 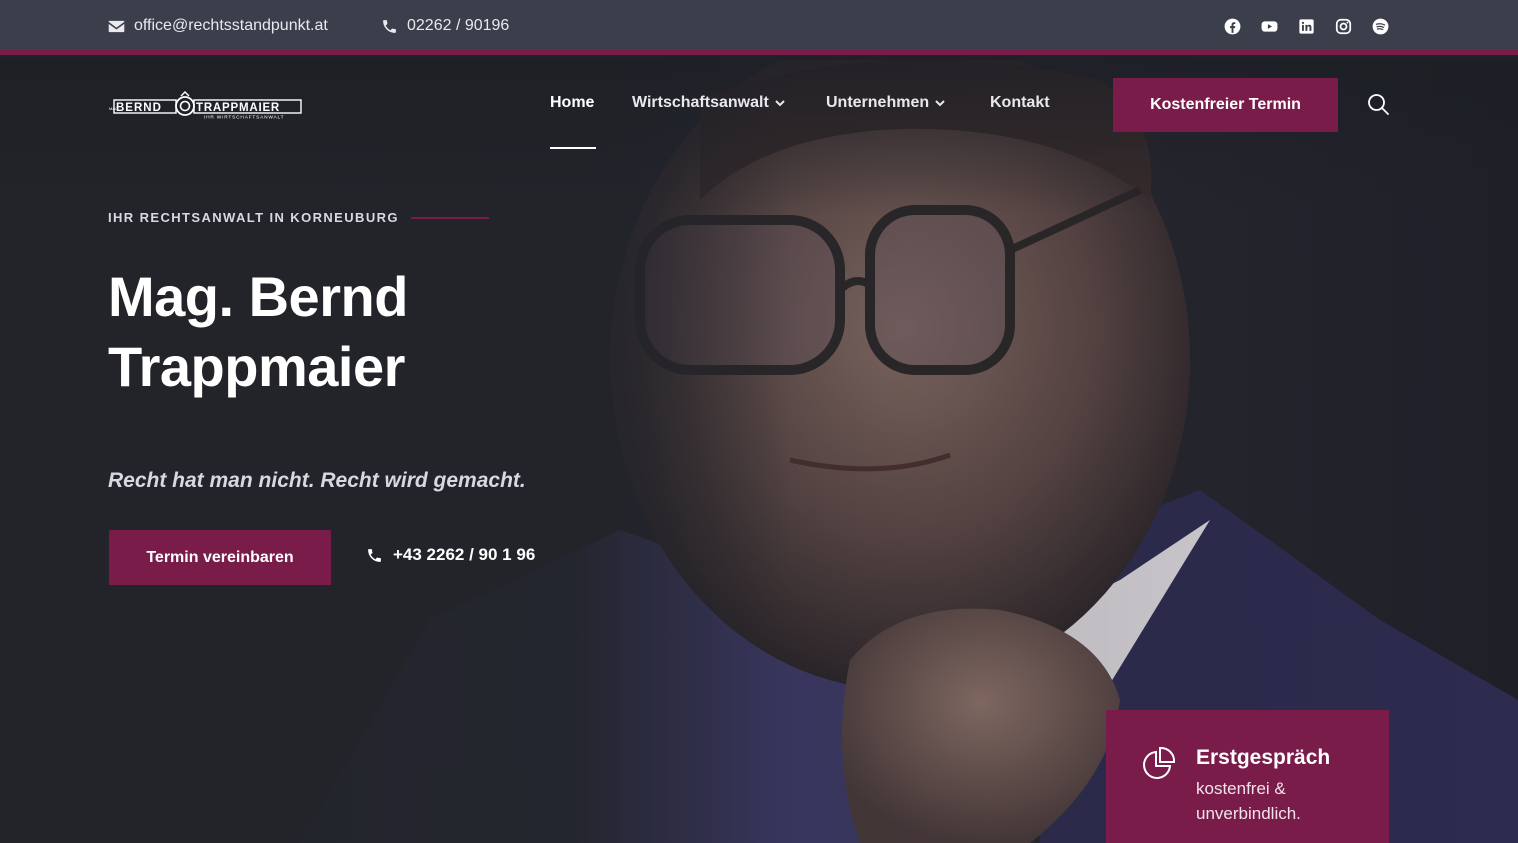 I want to click on eyebrow-divider, so click(x=449, y=217).